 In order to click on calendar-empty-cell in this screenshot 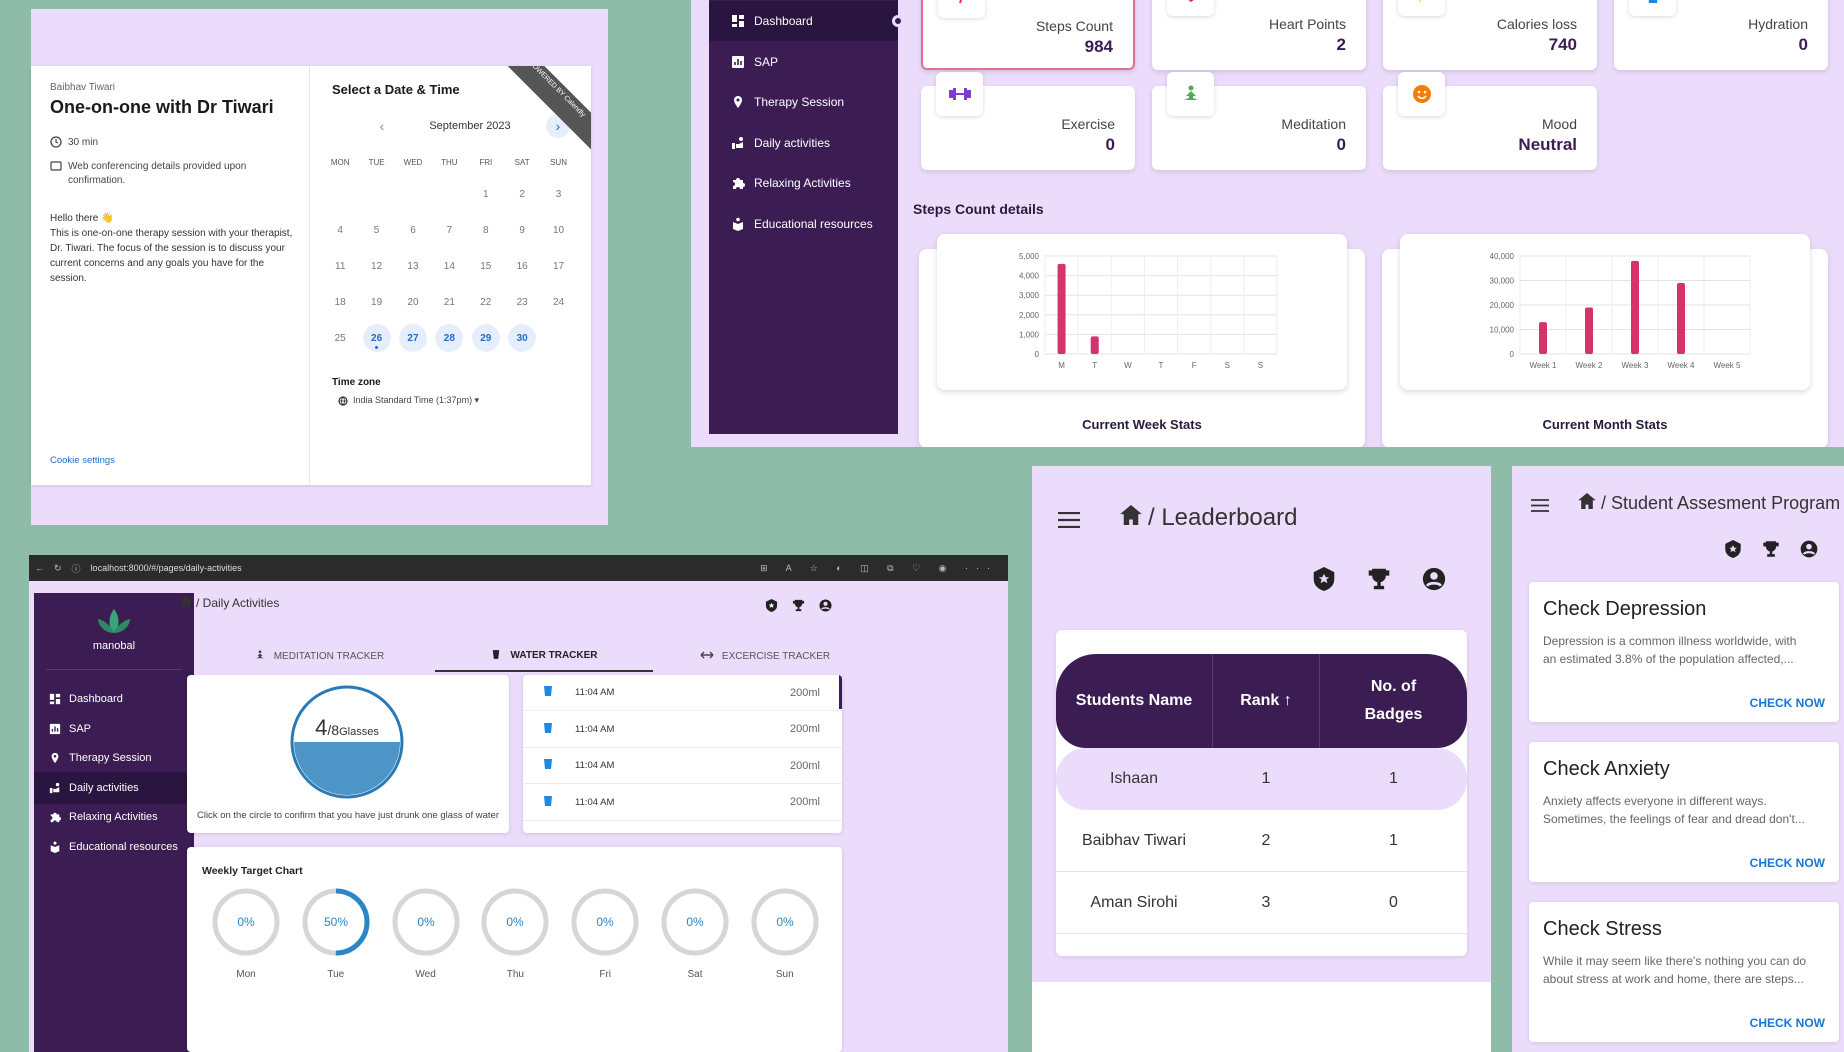, I will do `click(376, 194)`.